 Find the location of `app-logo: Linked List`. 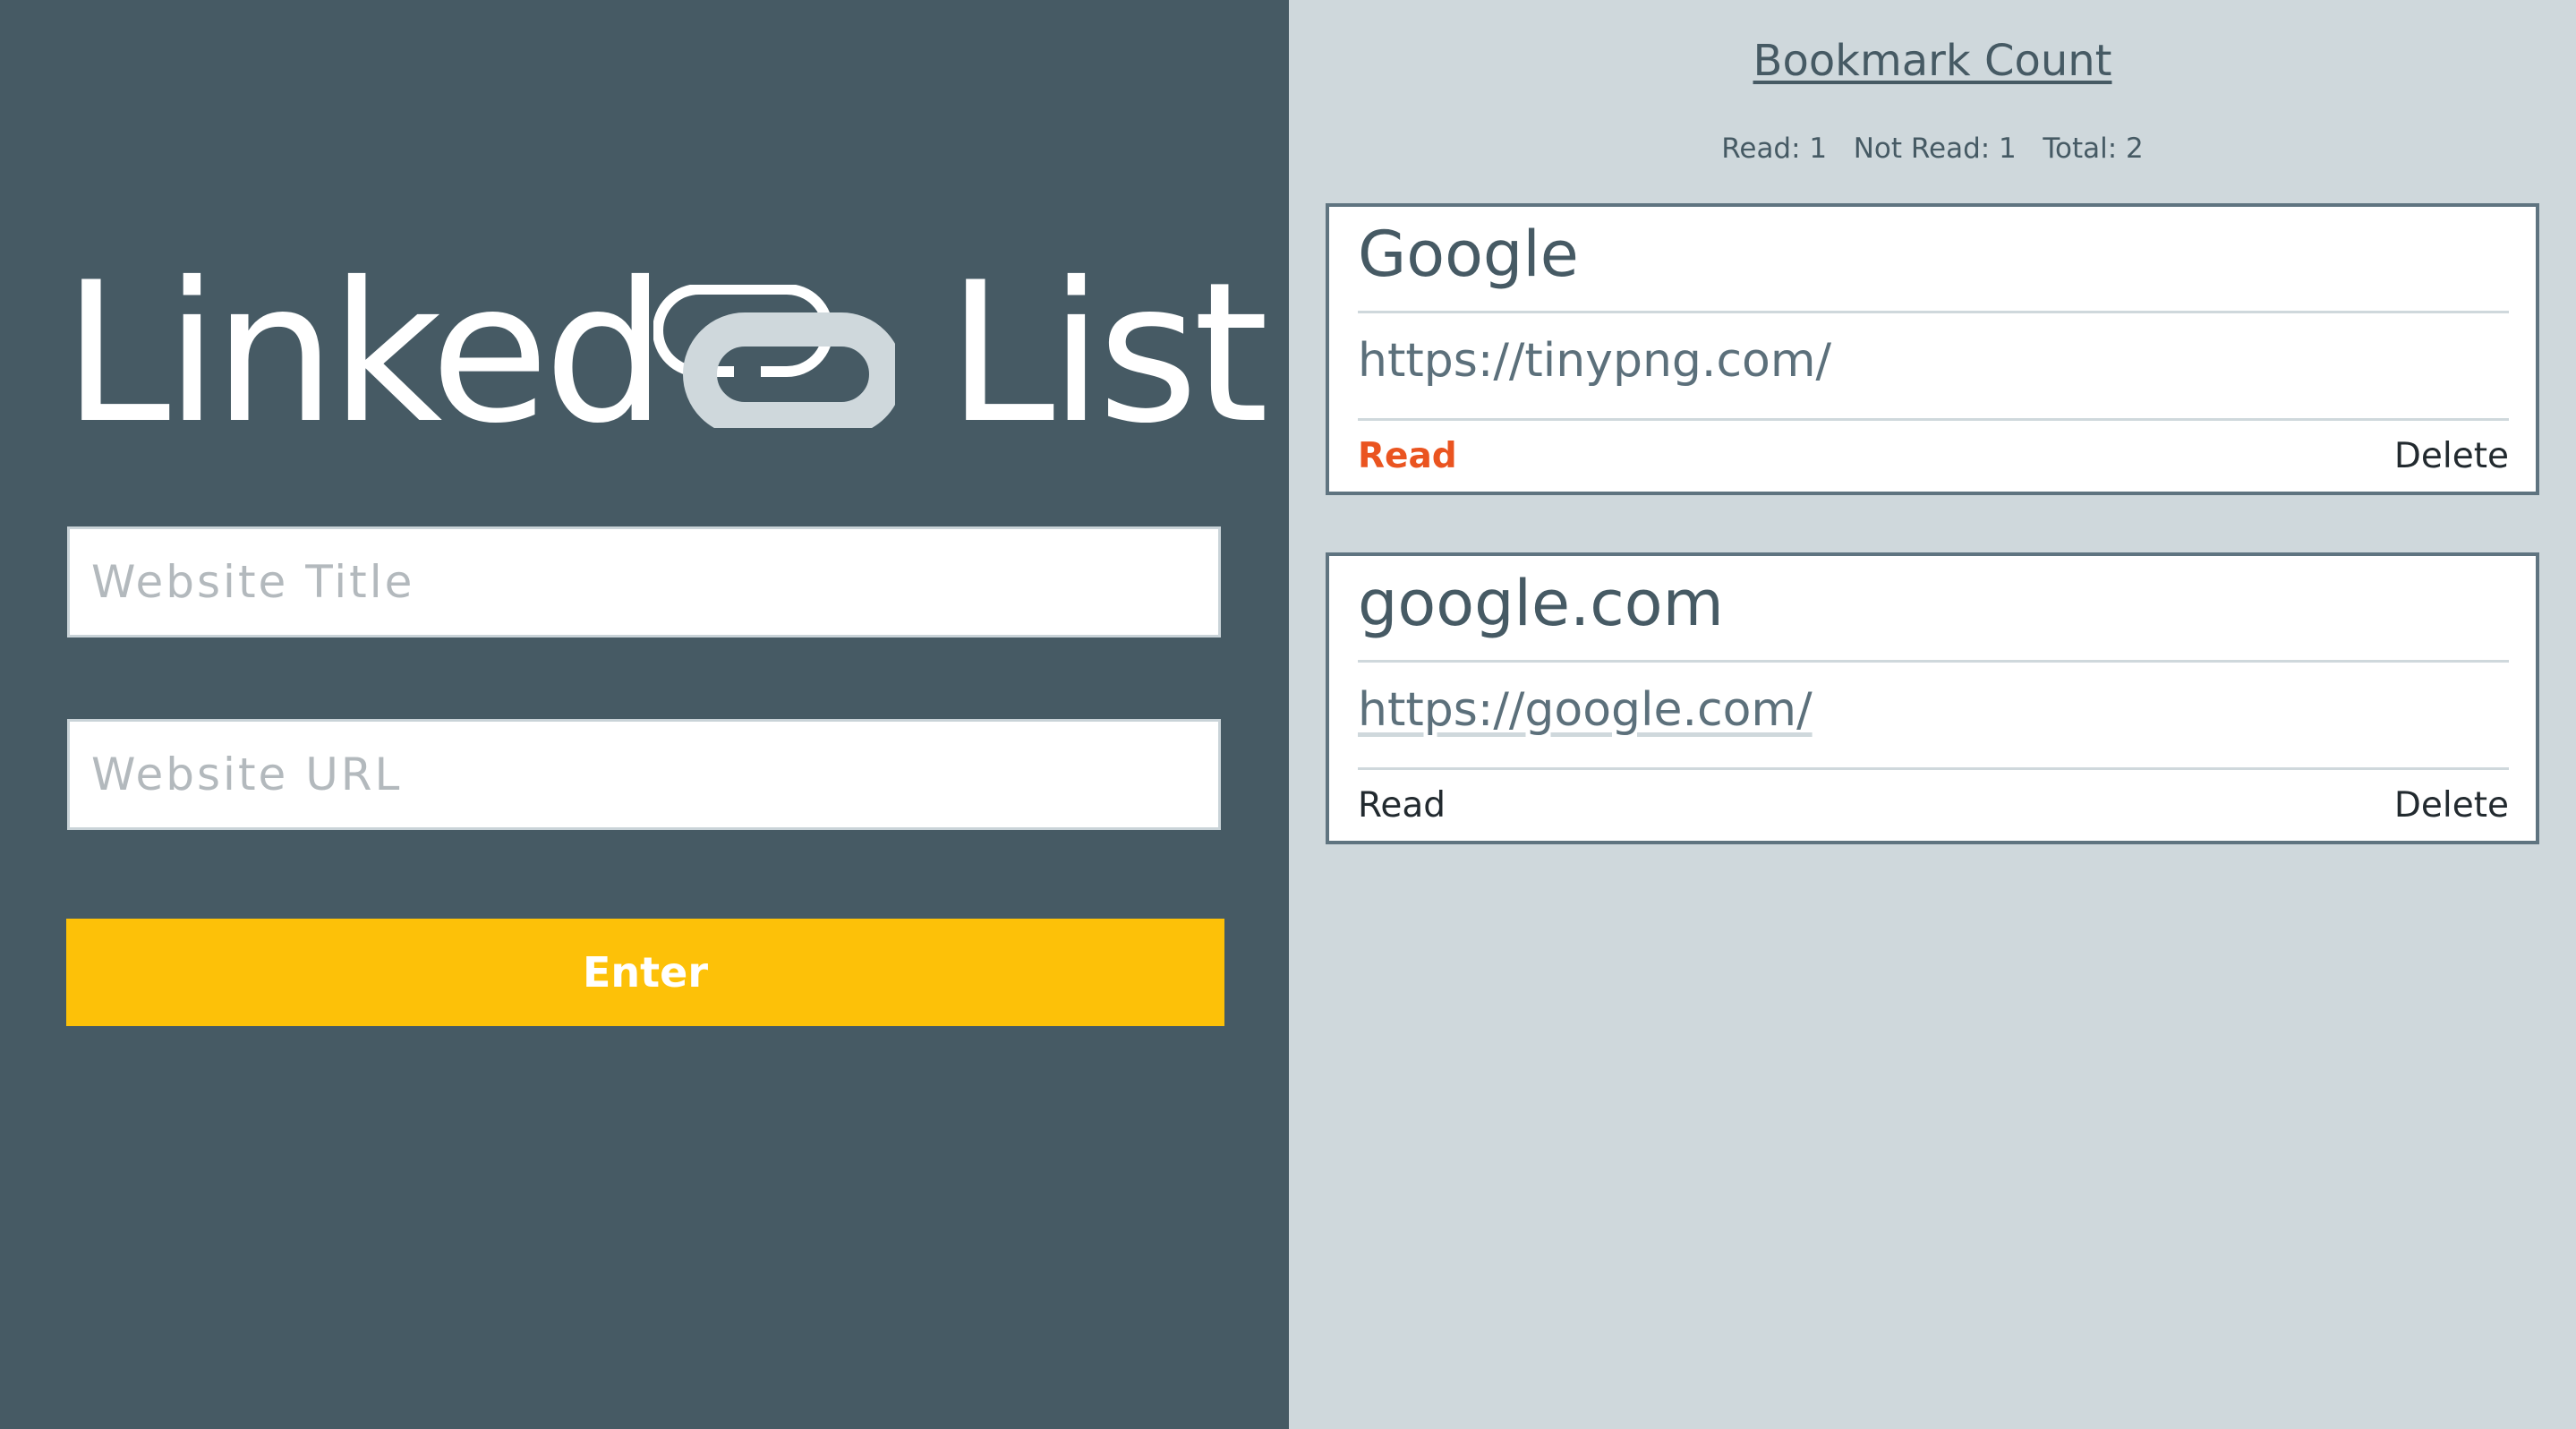

app-logo: Linked List is located at coordinates (666, 353).